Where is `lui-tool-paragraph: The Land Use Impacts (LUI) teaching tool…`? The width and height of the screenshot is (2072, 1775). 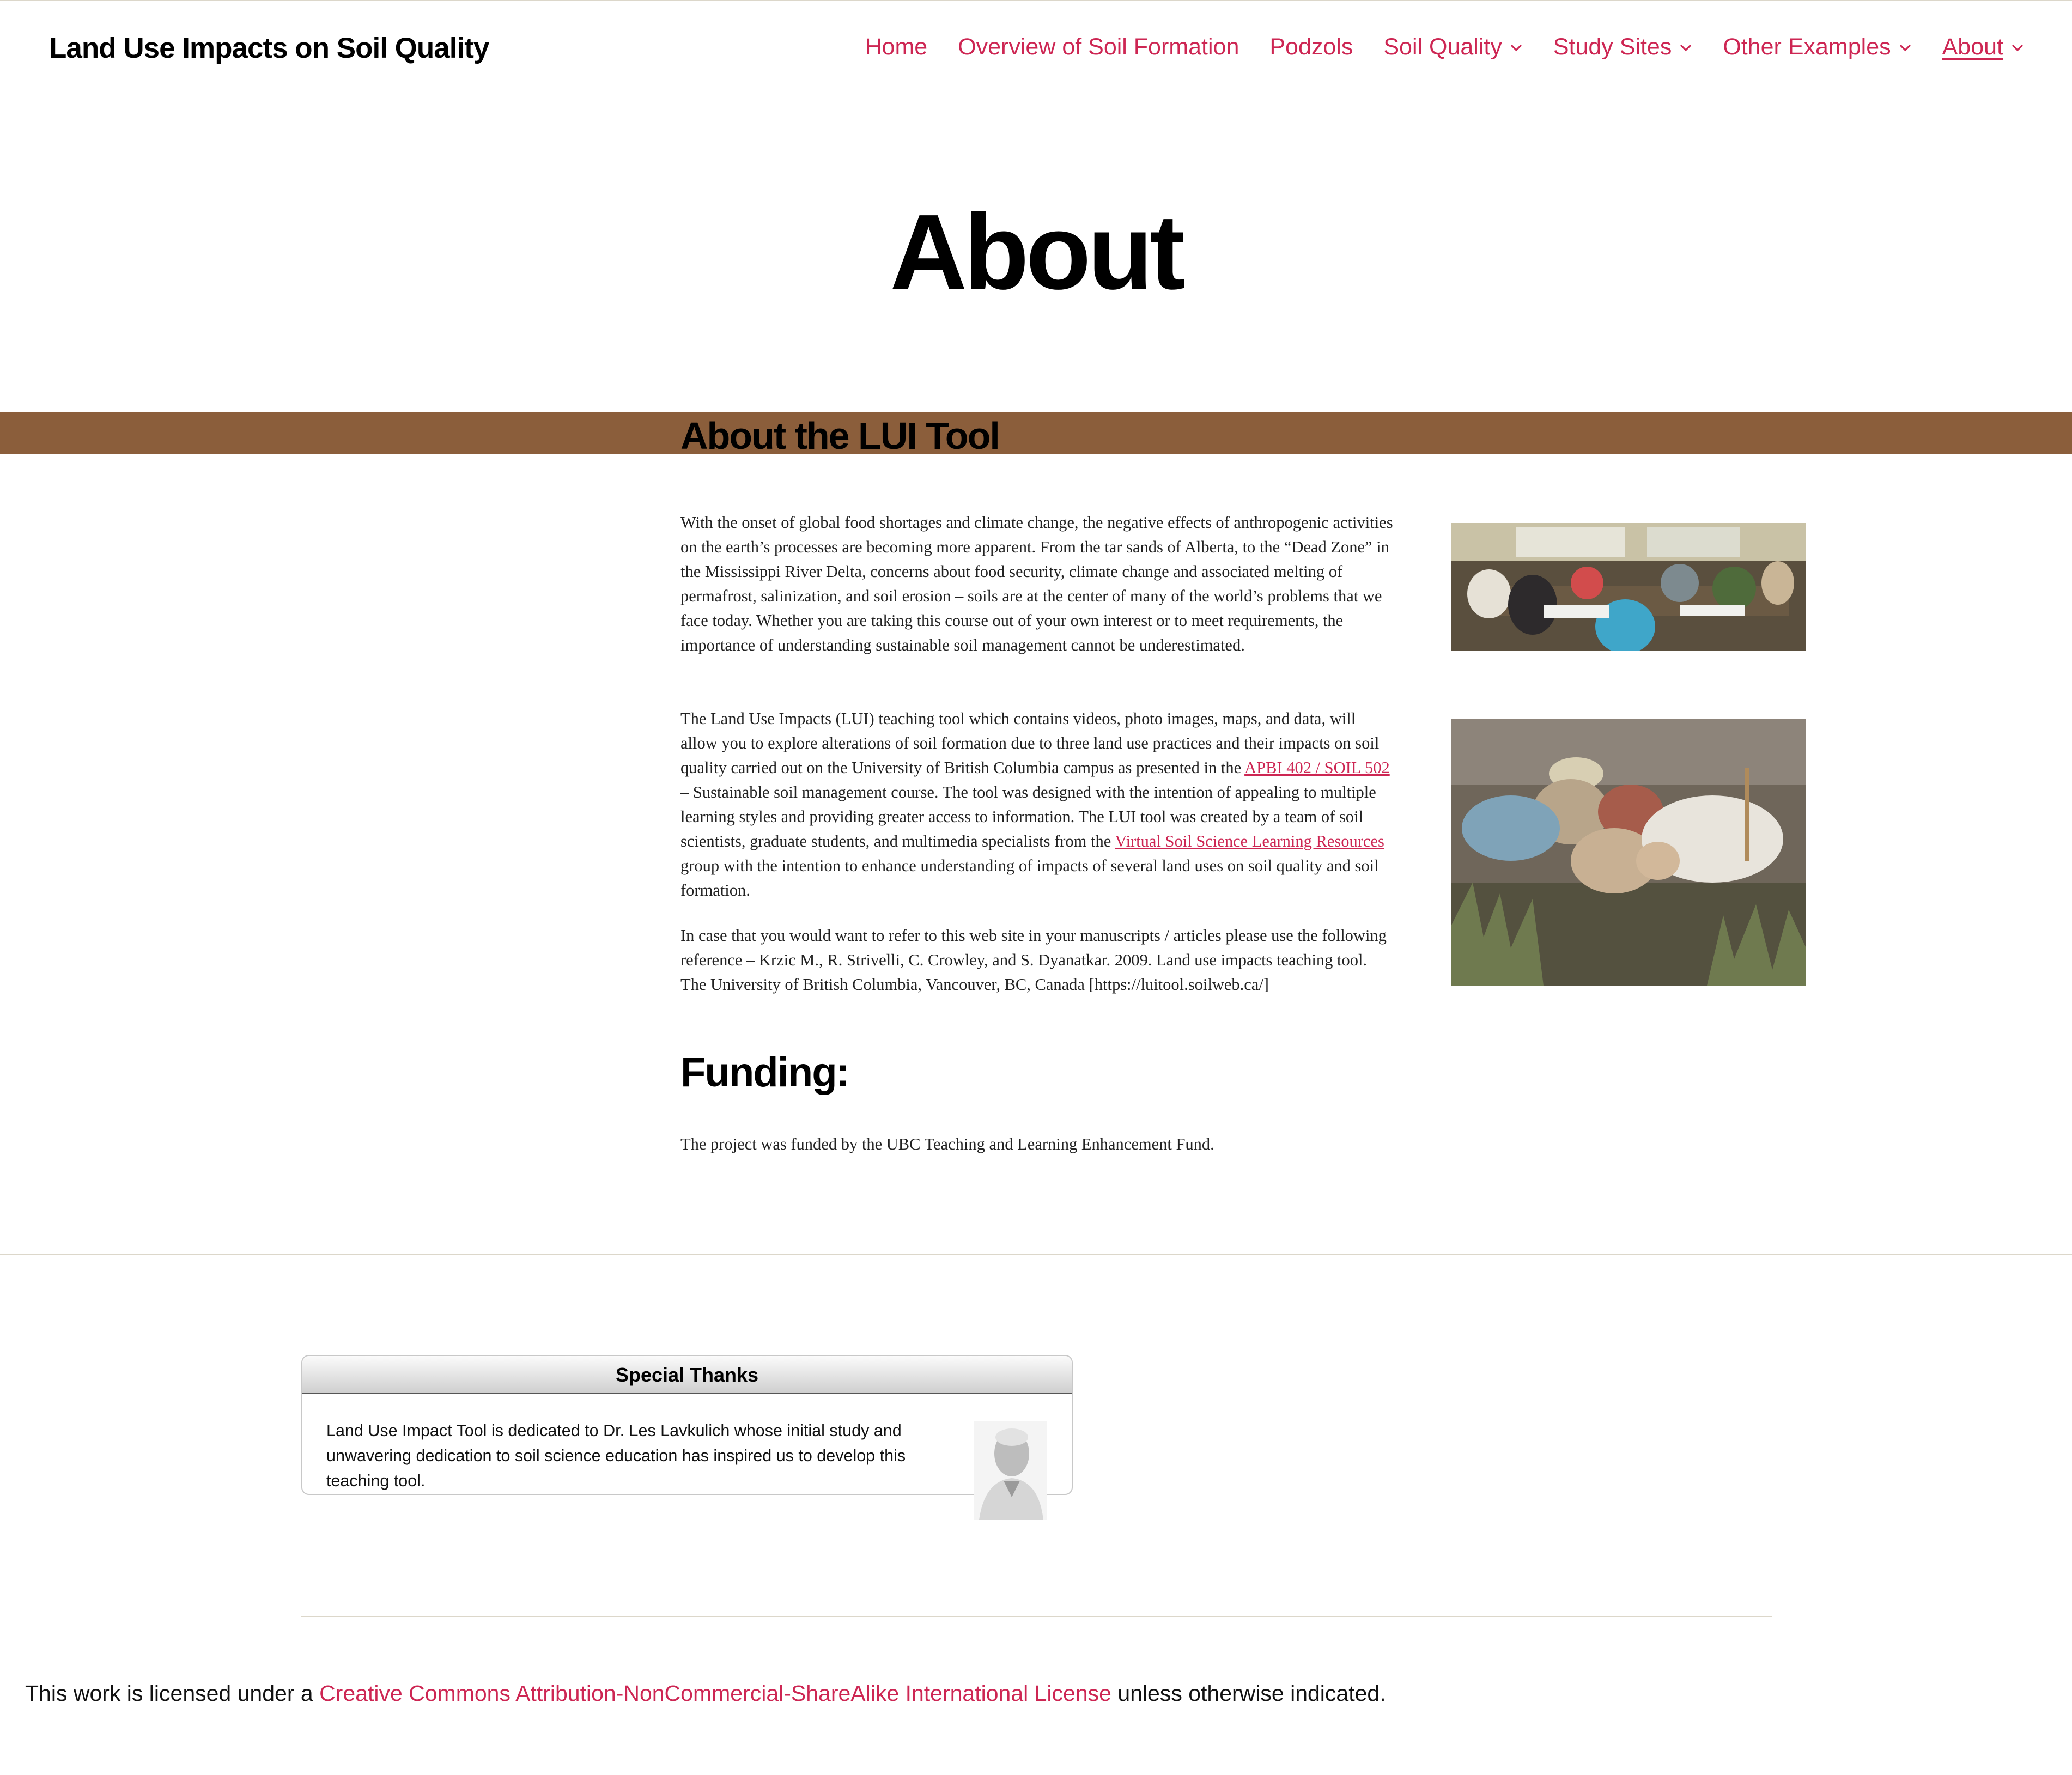
lui-tool-paragraph: The Land Use Impacts (LUI) teaching tool… is located at coordinates (1037, 805).